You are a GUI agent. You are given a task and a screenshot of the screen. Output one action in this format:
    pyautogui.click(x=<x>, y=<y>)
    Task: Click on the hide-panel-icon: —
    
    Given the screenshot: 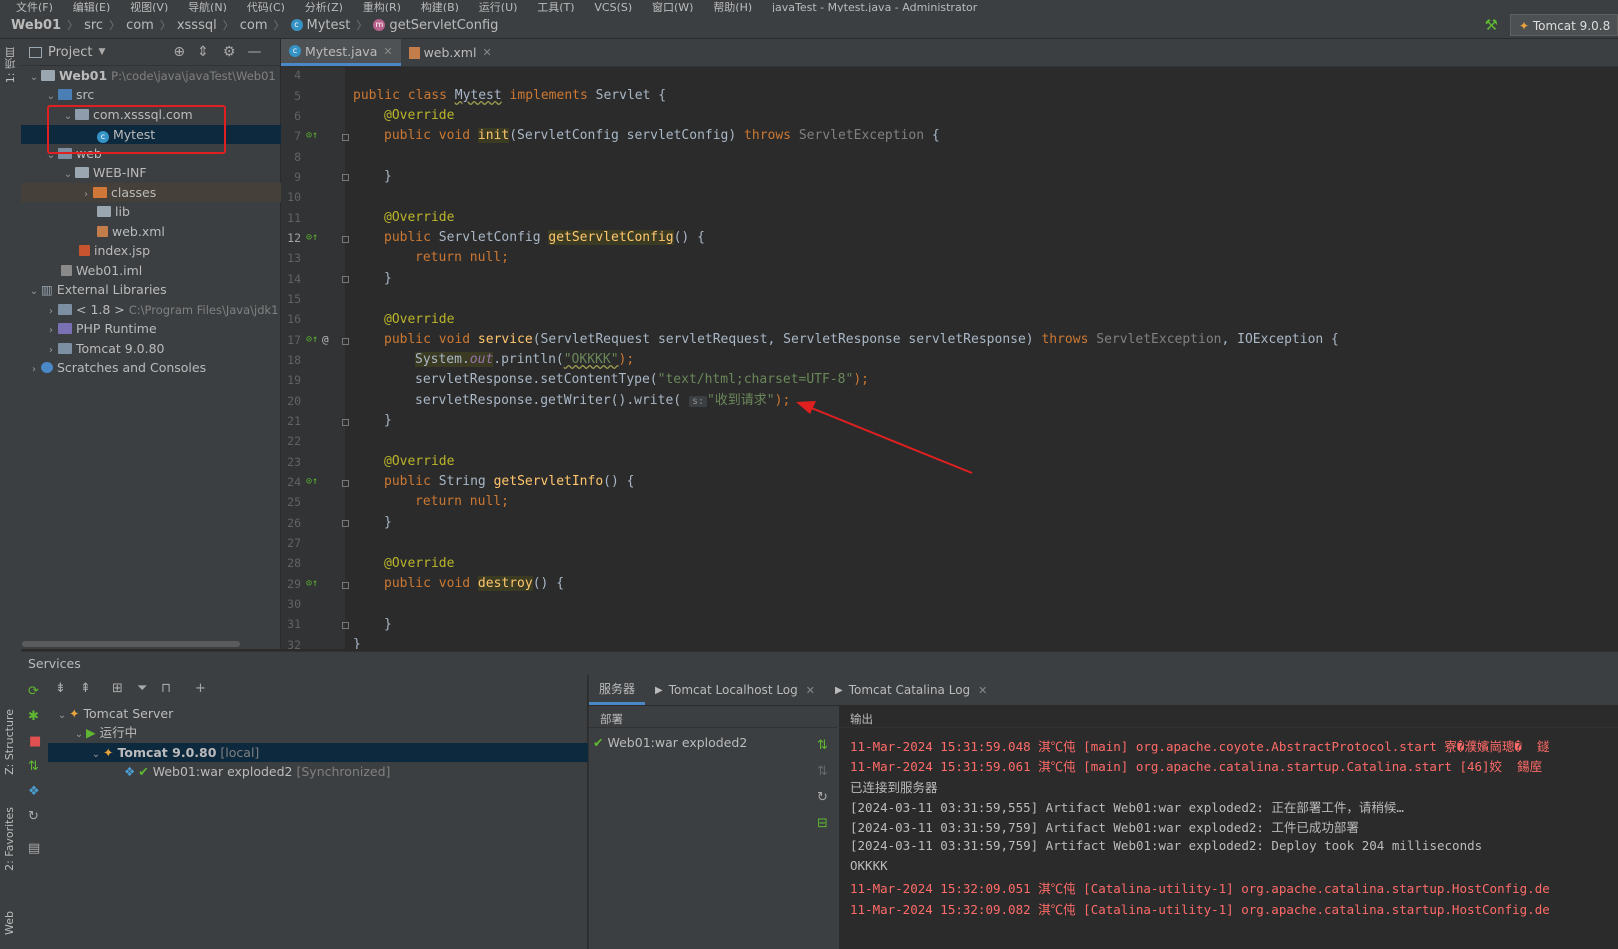 What is the action you would take?
    pyautogui.click(x=254, y=52)
    